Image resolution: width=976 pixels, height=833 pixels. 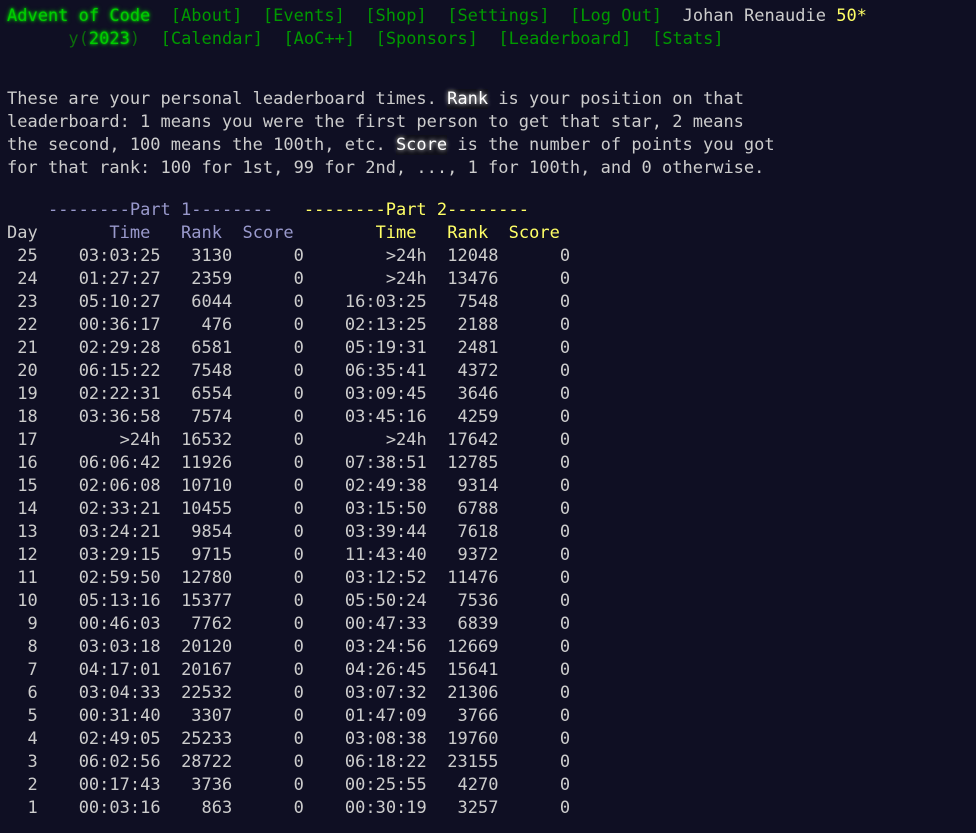 I want to click on year-link: y(2023), so click(x=104, y=39).